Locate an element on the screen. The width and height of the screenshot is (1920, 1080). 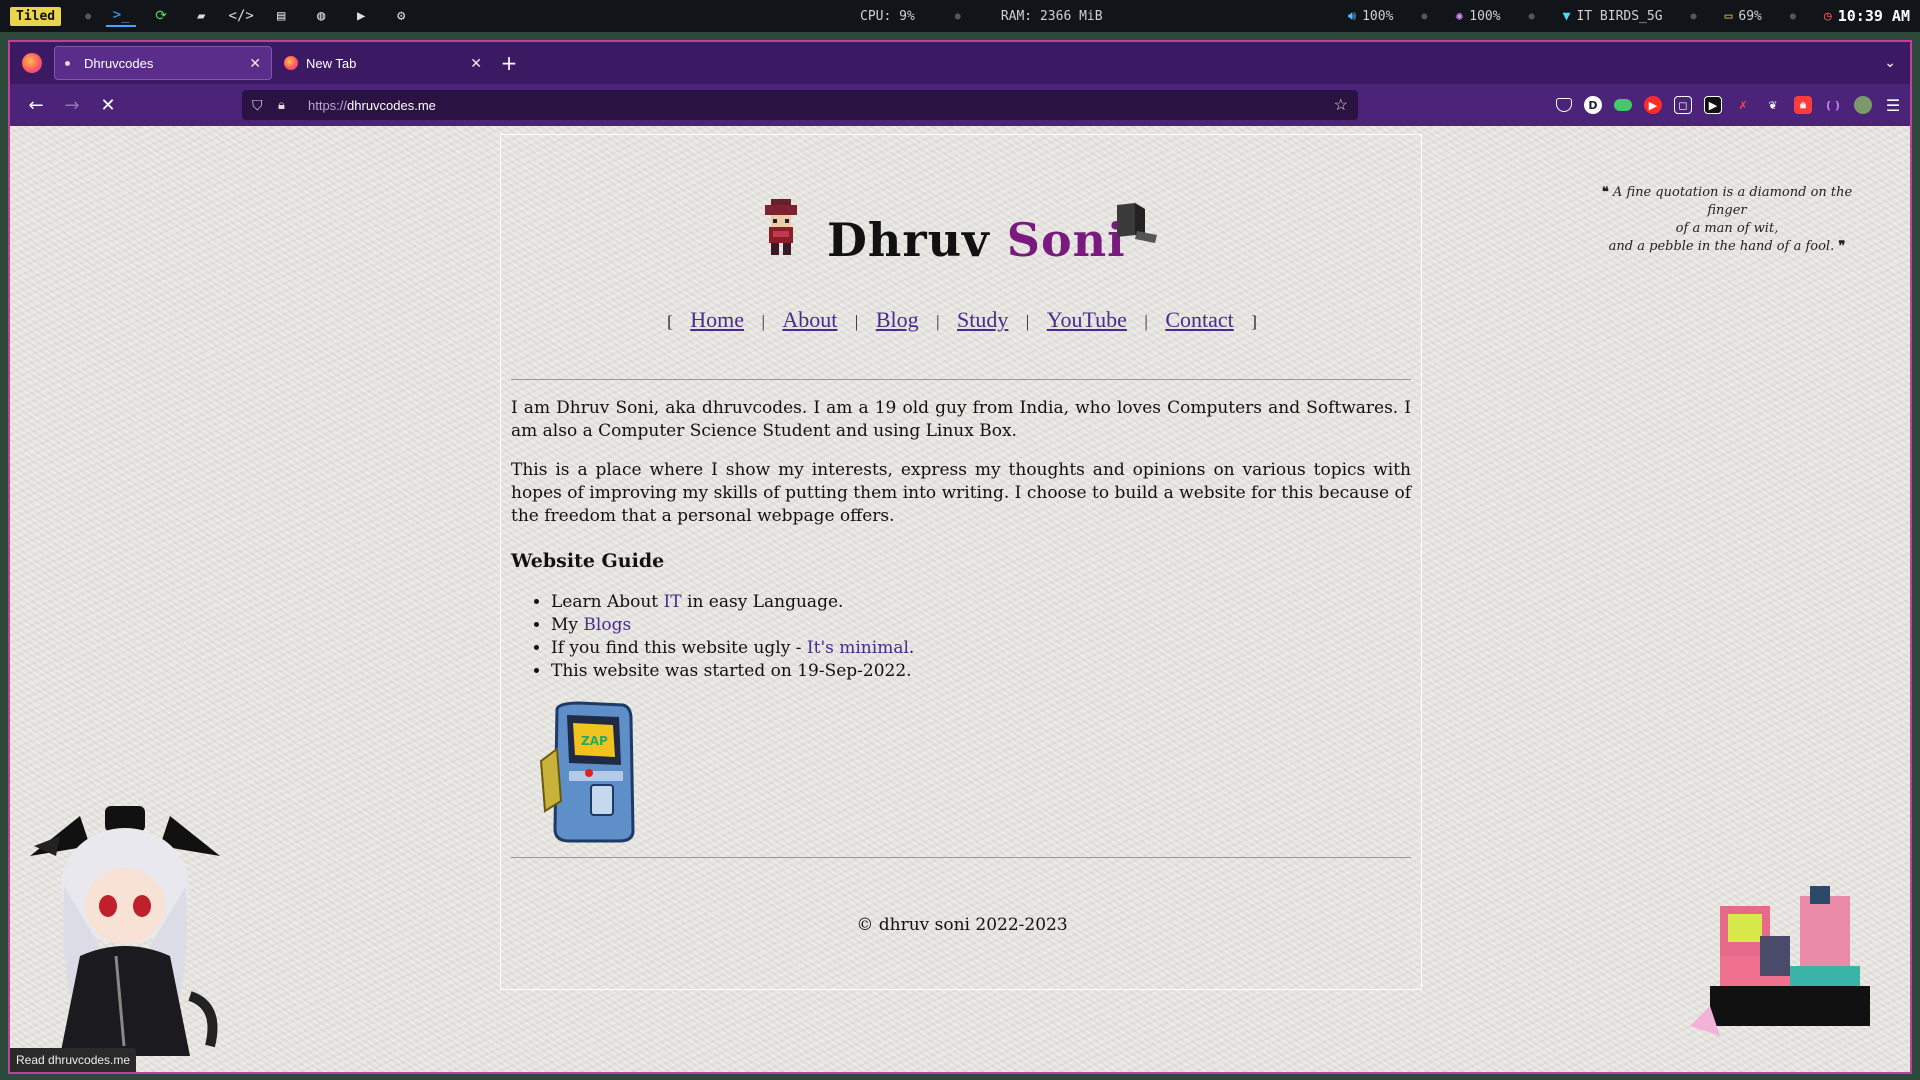
computer-icon is located at coordinates (1137, 223).